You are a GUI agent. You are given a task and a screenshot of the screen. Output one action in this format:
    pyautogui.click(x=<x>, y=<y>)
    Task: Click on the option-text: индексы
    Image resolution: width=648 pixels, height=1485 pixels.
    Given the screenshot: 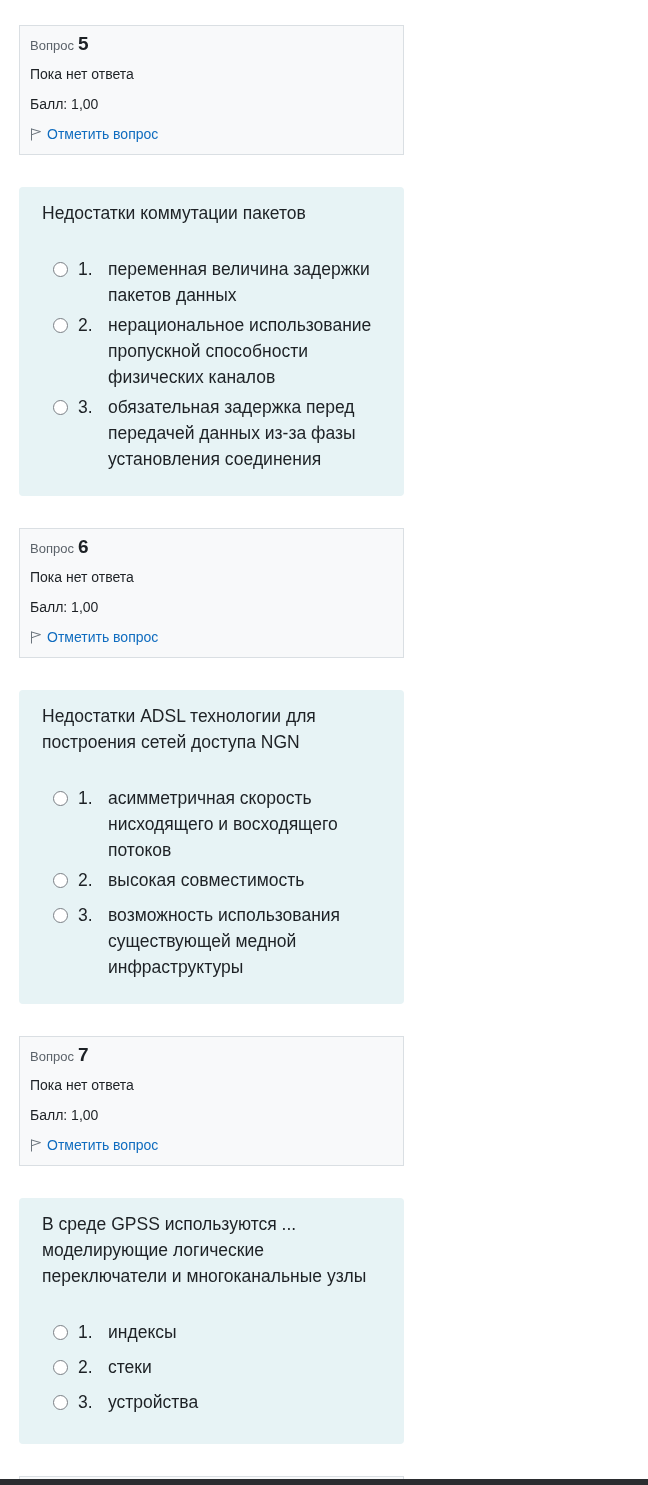 What is the action you would take?
    pyautogui.click(x=243, y=1332)
    